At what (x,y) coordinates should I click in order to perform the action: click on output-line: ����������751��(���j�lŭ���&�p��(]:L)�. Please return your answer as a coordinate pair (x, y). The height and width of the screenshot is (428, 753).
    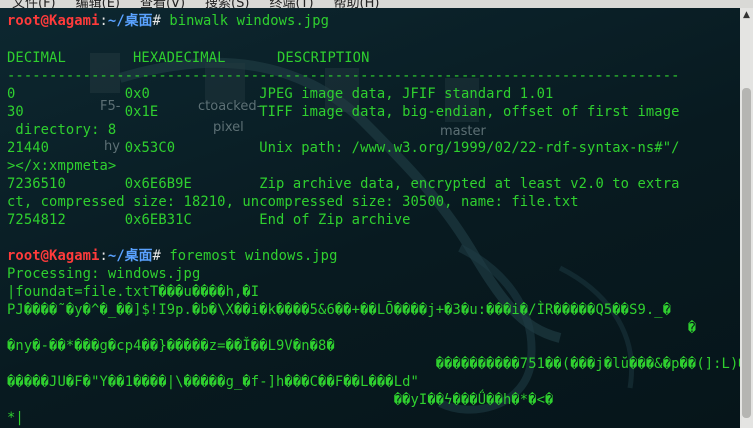
    Looking at the image, I should click on (373, 364).